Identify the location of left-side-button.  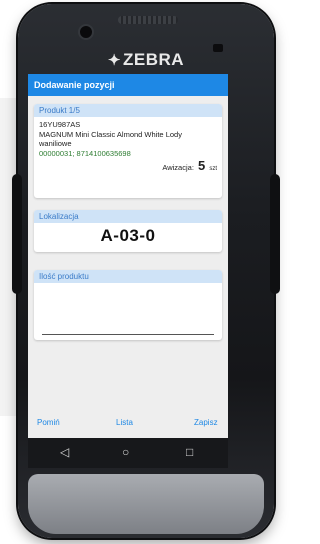
(17, 234).